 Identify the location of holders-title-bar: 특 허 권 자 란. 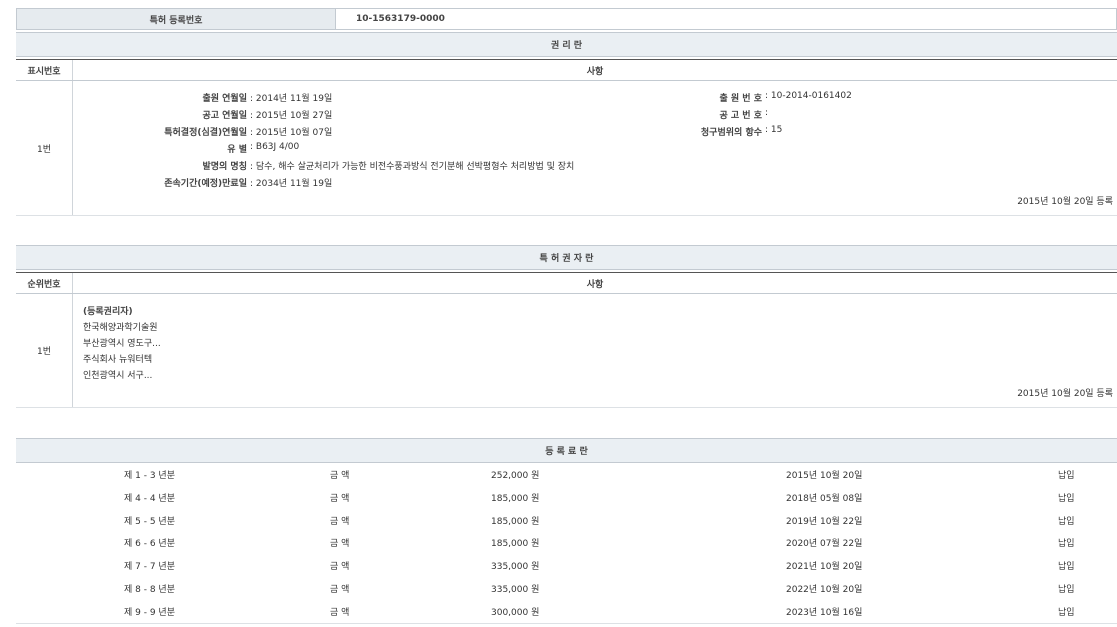
(566, 257).